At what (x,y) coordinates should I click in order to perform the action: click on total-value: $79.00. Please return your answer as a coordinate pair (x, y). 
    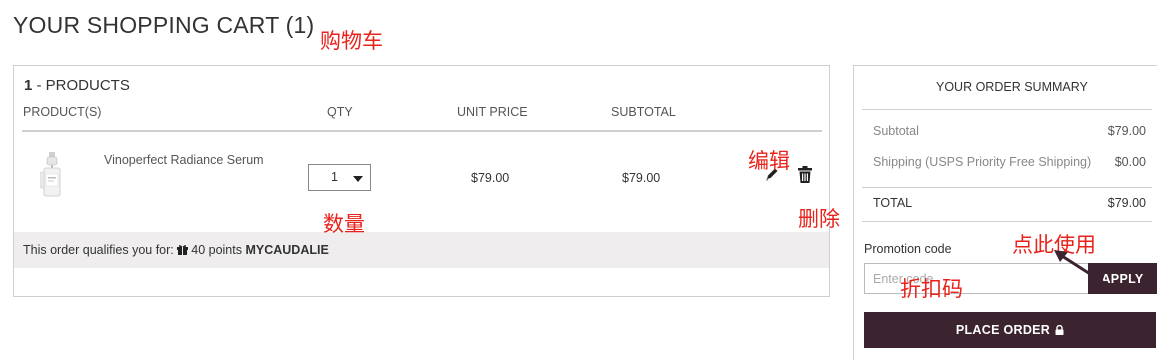
    Looking at the image, I should click on (1126, 203).